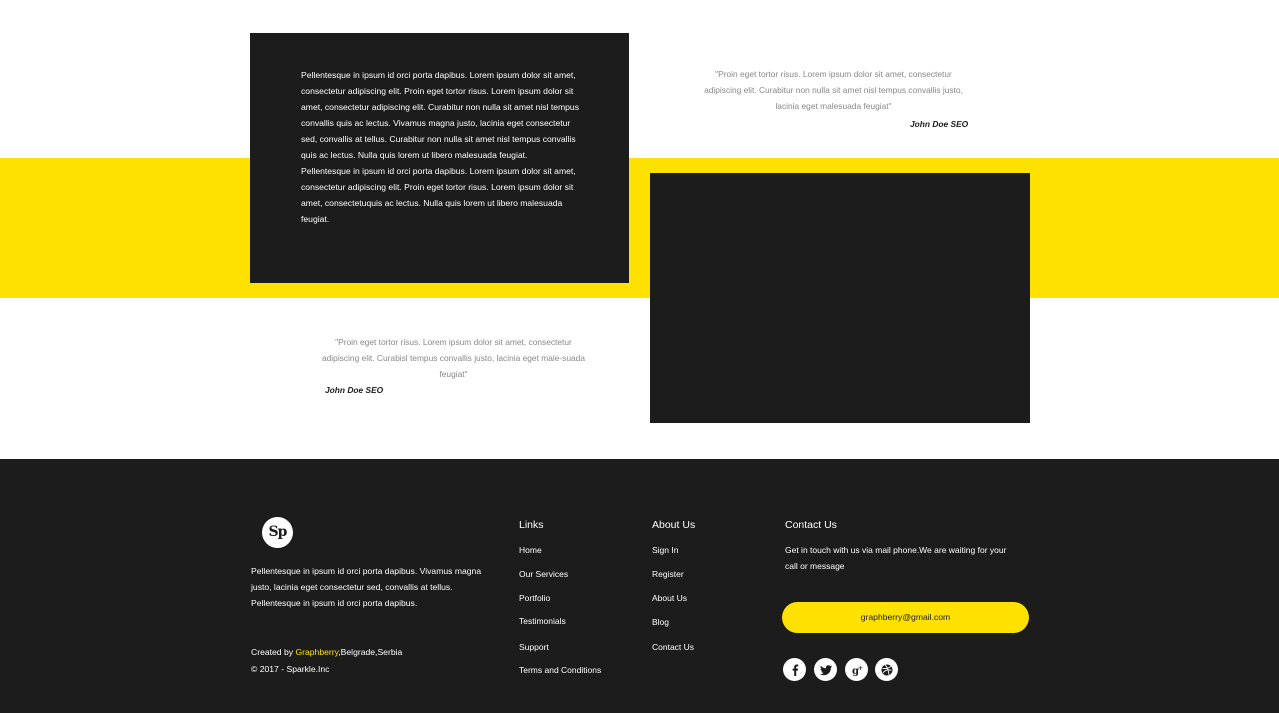  What do you see at coordinates (542, 621) in the screenshot?
I see `link-testimonials: Testimonials` at bounding box center [542, 621].